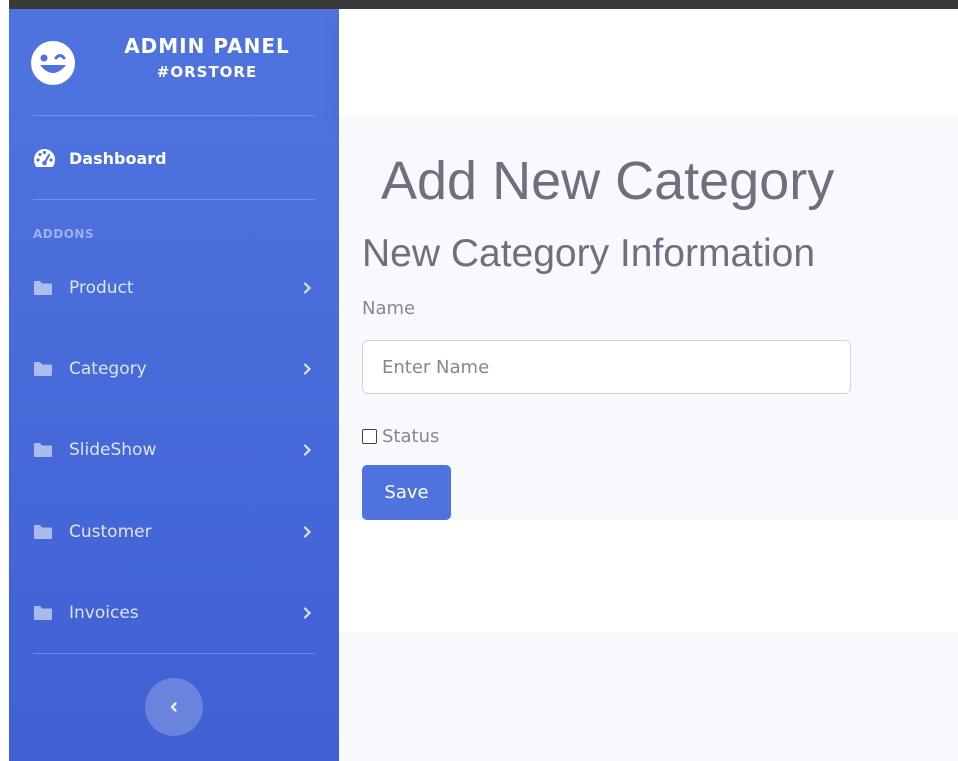 The height and width of the screenshot is (761, 958). I want to click on brand-title: ADMIN PANEL, so click(207, 46).